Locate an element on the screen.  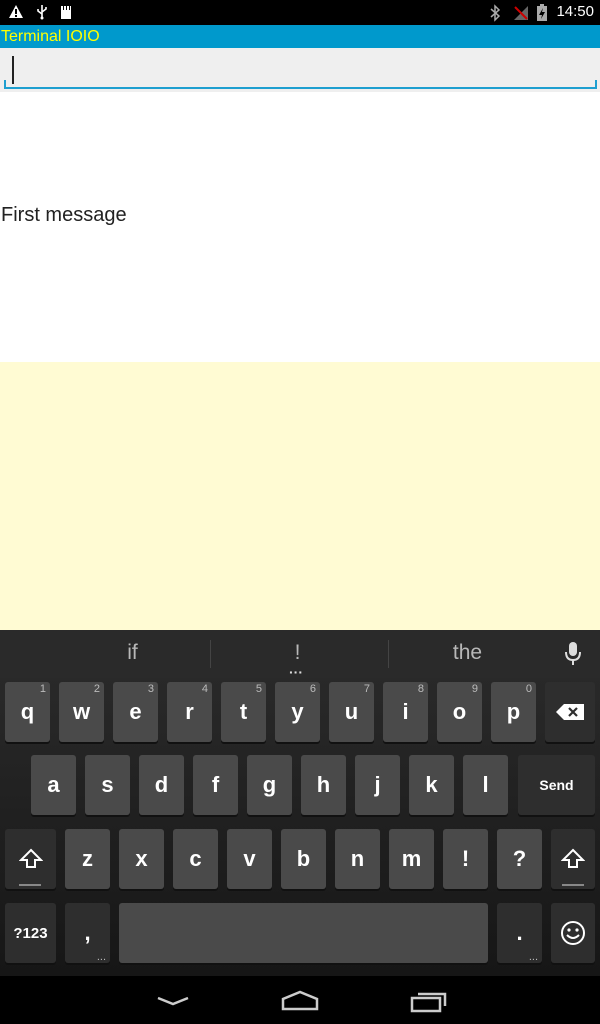
key-label: p is located at coordinates (513, 711).